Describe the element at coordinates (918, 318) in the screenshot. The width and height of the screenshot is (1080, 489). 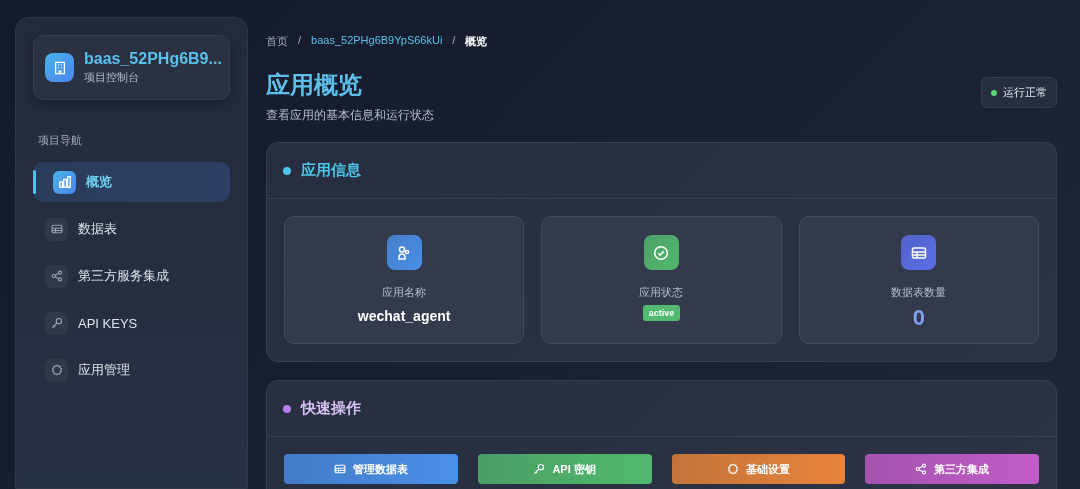
I see `info-count: 0` at that location.